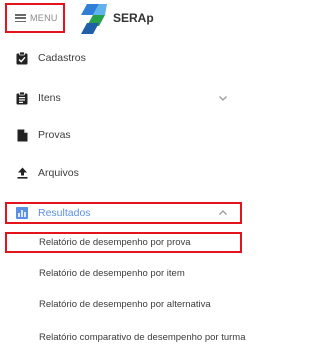 This screenshot has height=359, width=320. I want to click on top-bar: MENU SERAp, so click(125, 20).